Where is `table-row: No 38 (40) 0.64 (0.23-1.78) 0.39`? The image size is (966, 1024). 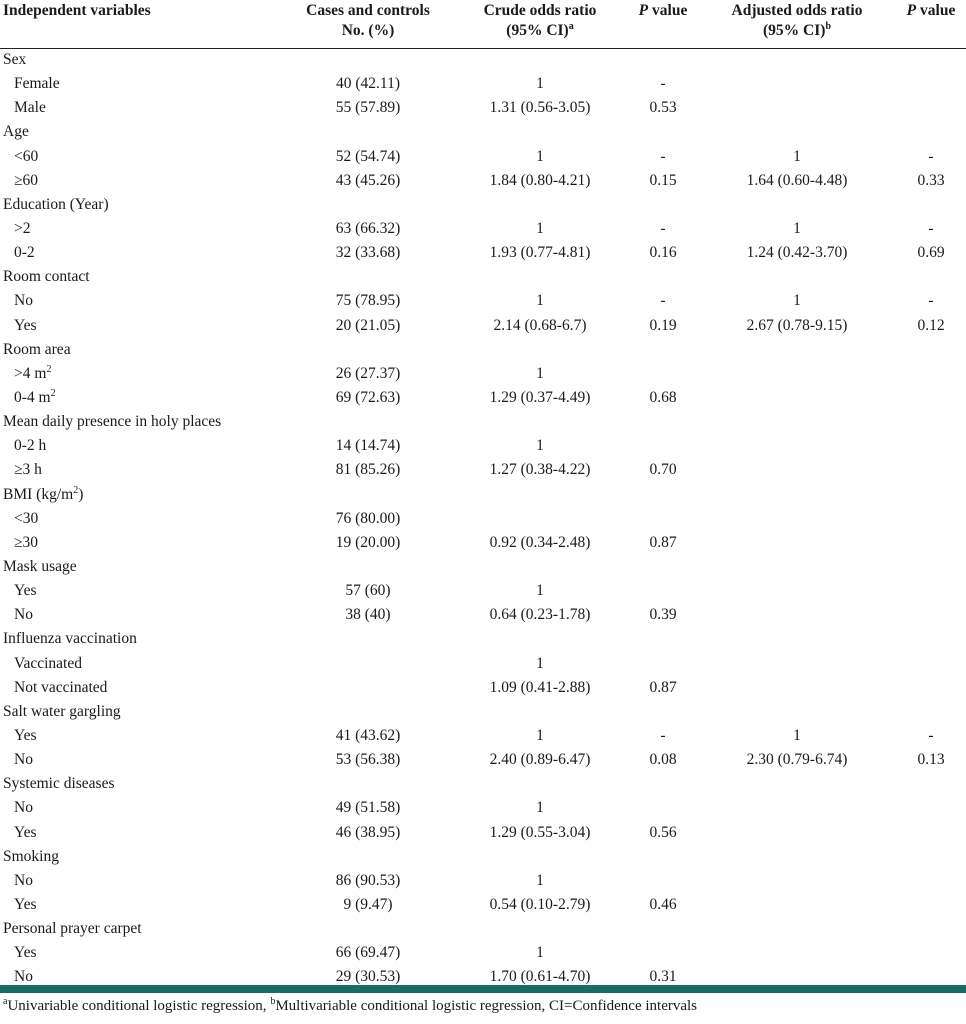
table-row: No 38 (40) 0.64 (0.23-1.78) 0.39 is located at coordinates (483, 615).